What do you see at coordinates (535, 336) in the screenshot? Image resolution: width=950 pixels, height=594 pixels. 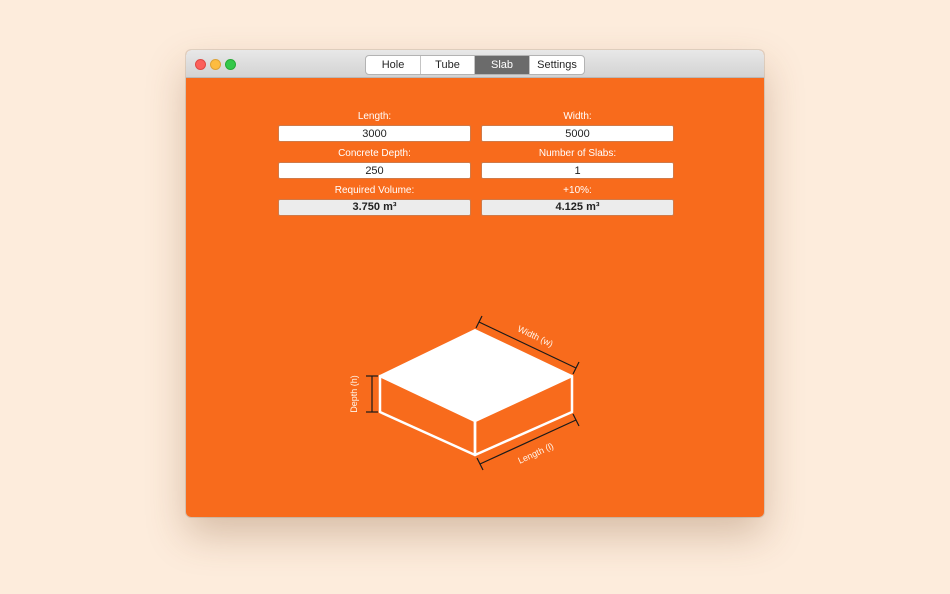 I see `width-dimension-label: Width (w)` at bounding box center [535, 336].